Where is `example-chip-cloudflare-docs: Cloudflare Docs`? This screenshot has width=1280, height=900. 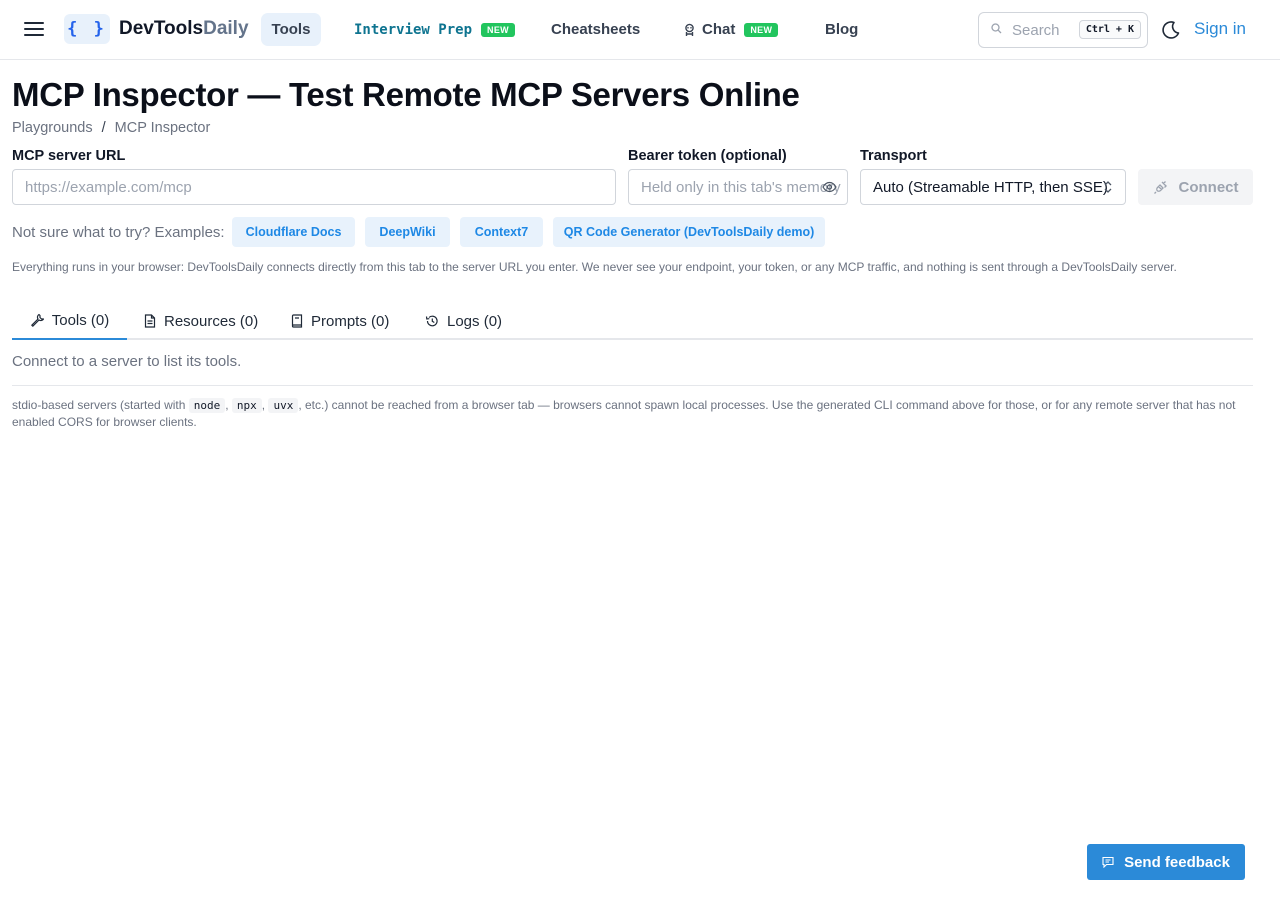
example-chip-cloudflare-docs: Cloudflare Docs is located at coordinates (293, 232).